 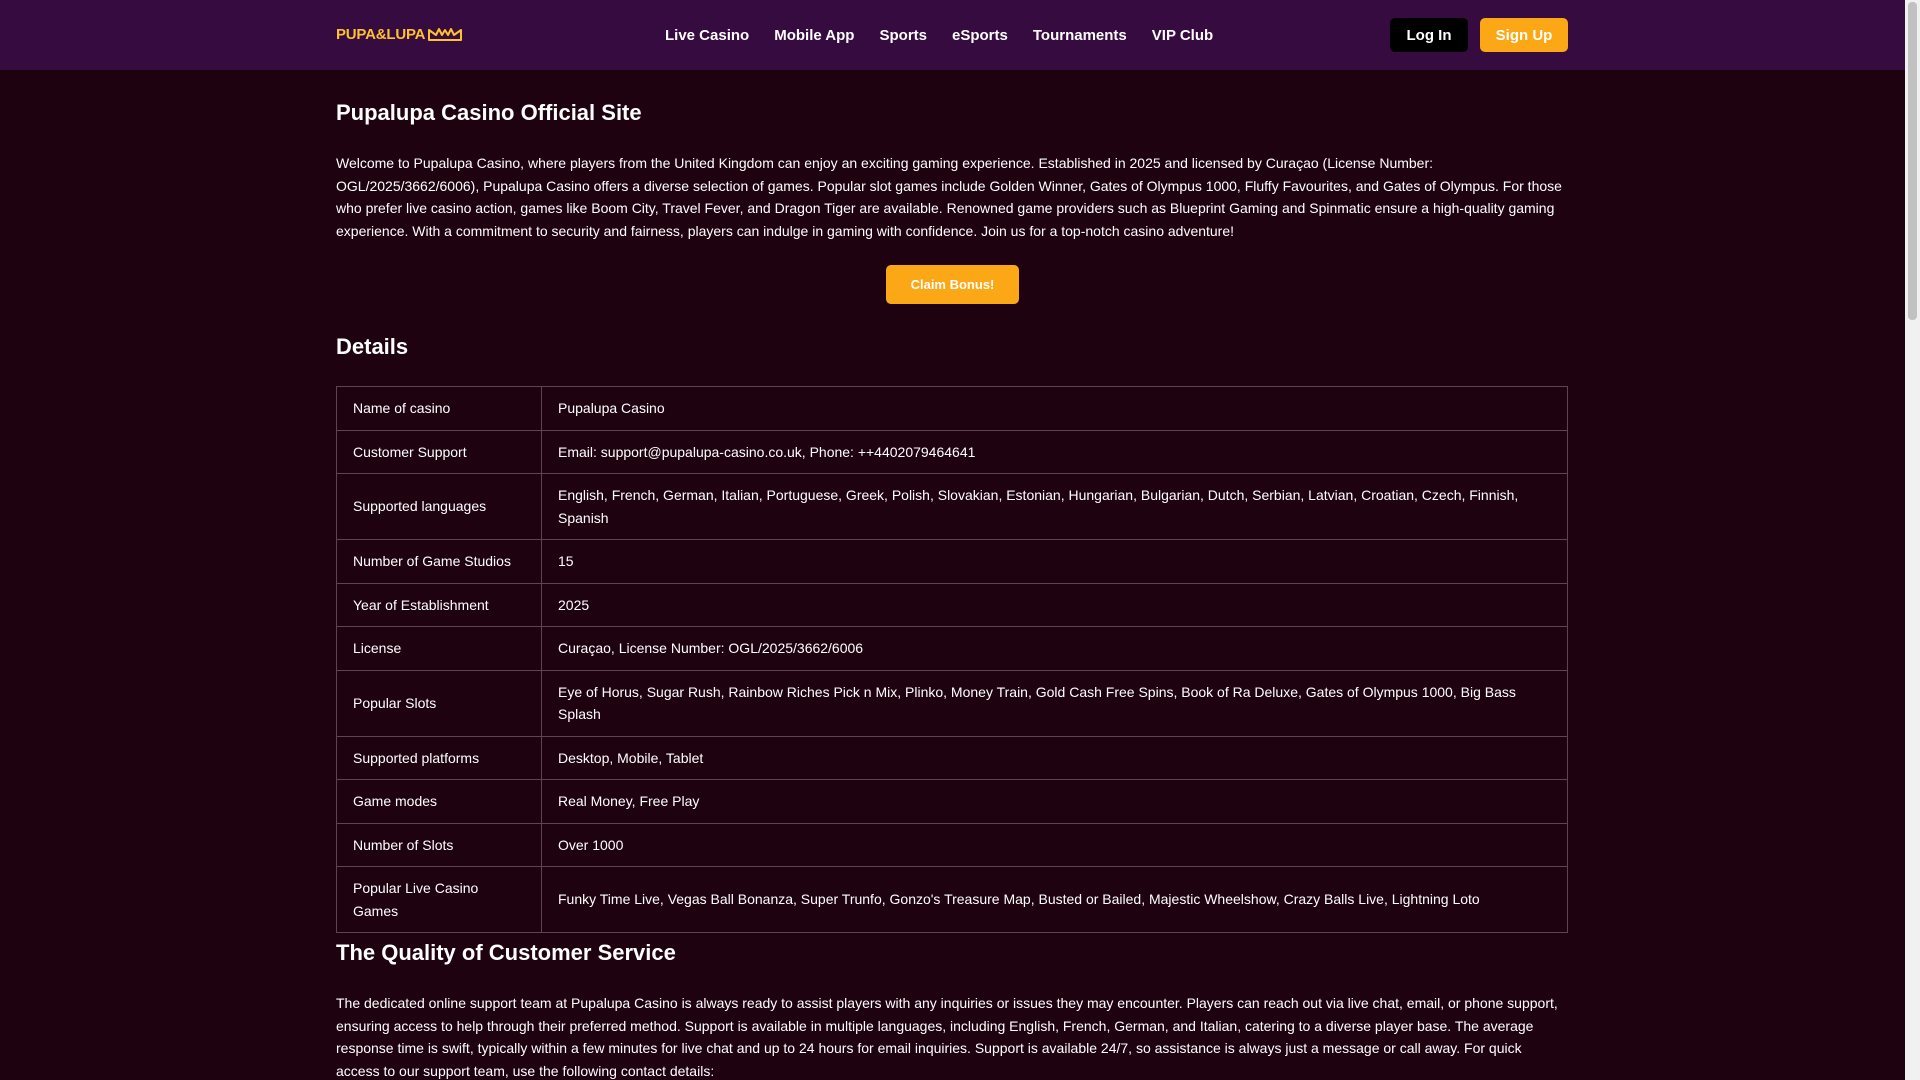 What do you see at coordinates (903, 35) in the screenshot?
I see `nav-sports: Sports` at bounding box center [903, 35].